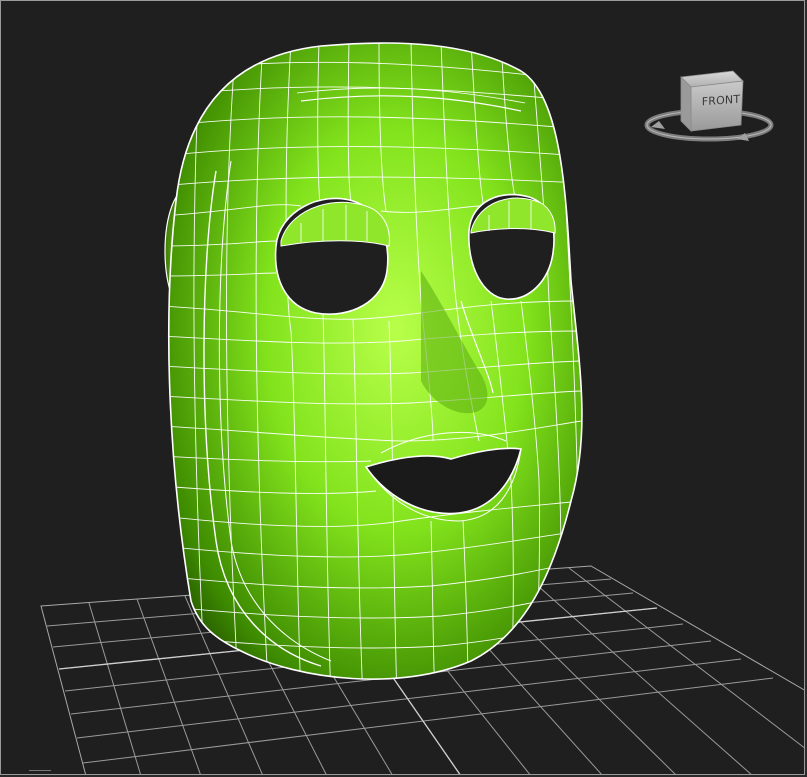  Describe the element at coordinates (40, 772) in the screenshot. I see `viewport-corner-marker` at that location.